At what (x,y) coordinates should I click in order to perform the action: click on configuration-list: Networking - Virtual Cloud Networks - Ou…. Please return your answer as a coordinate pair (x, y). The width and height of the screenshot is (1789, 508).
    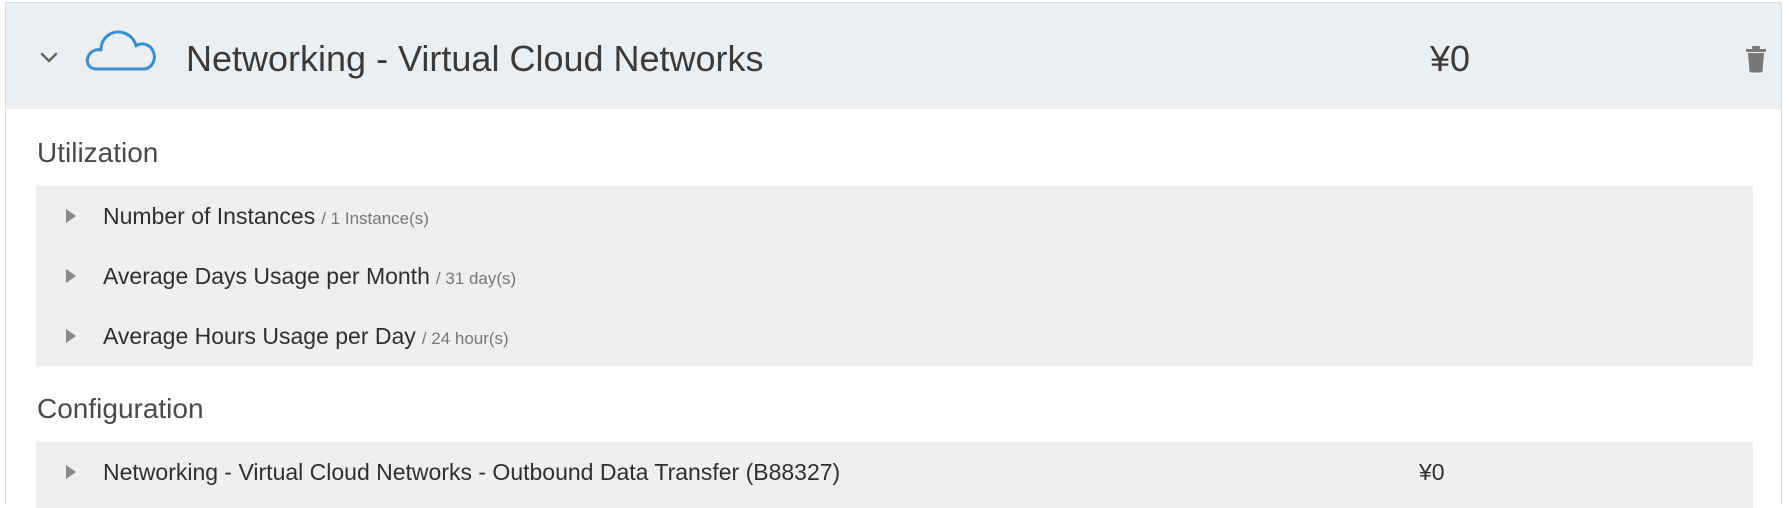
    Looking at the image, I should click on (894, 475).